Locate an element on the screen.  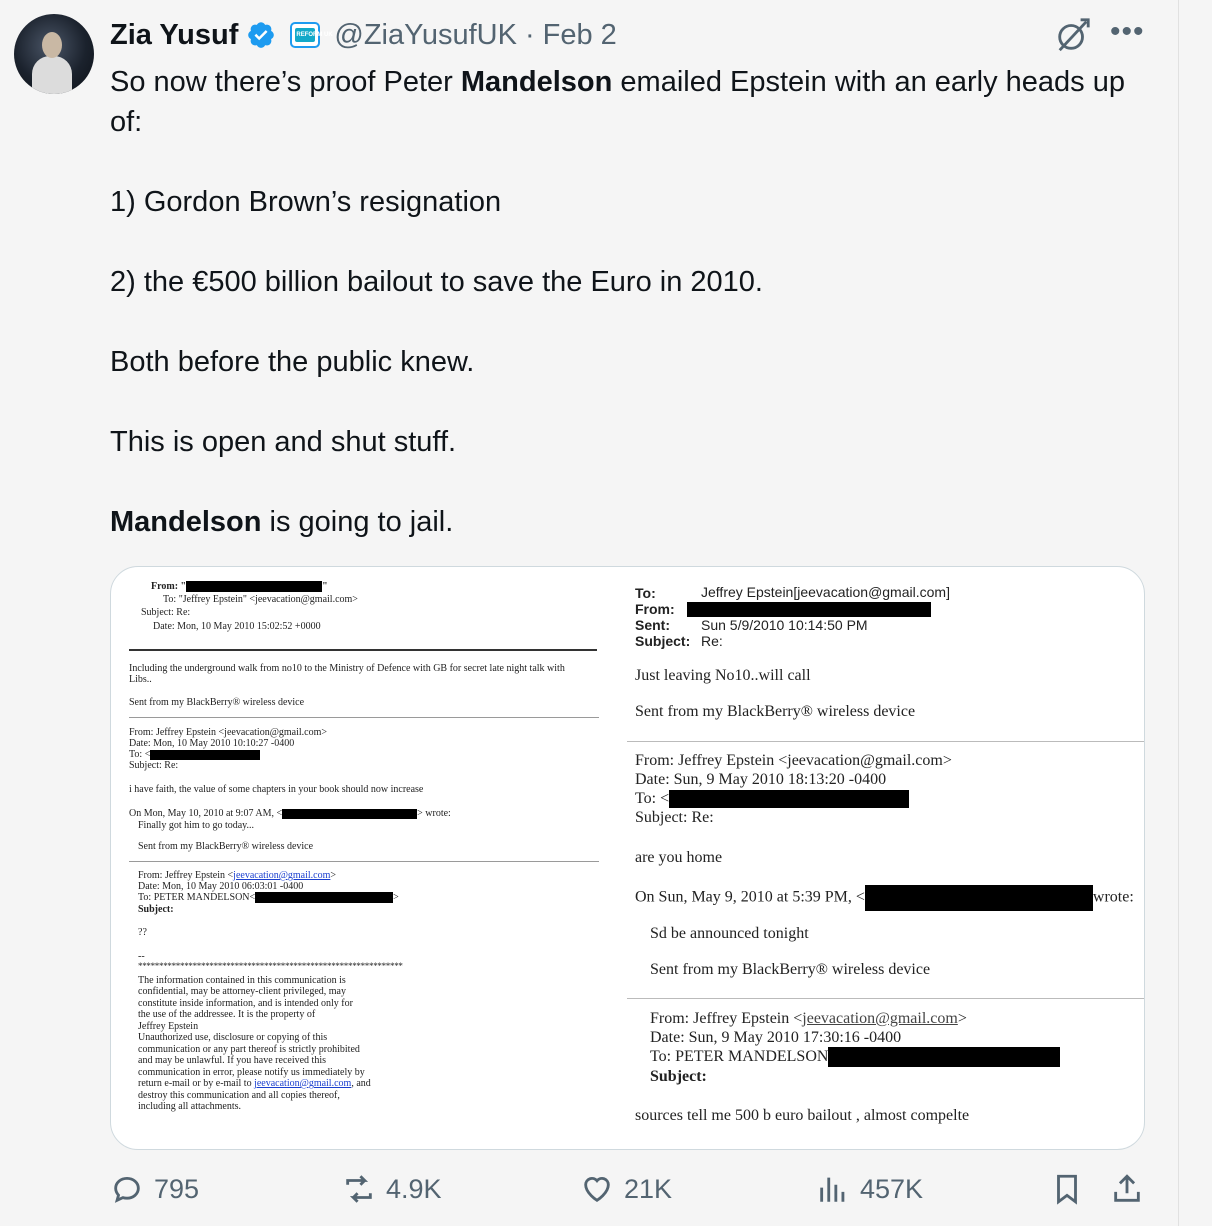
avatar-head-shape is located at coordinates (52, 45).